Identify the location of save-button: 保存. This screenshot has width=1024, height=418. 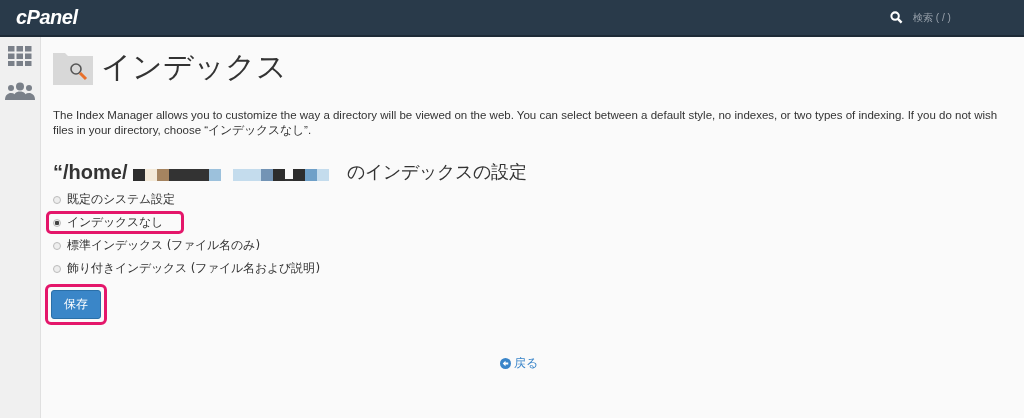
(76, 304).